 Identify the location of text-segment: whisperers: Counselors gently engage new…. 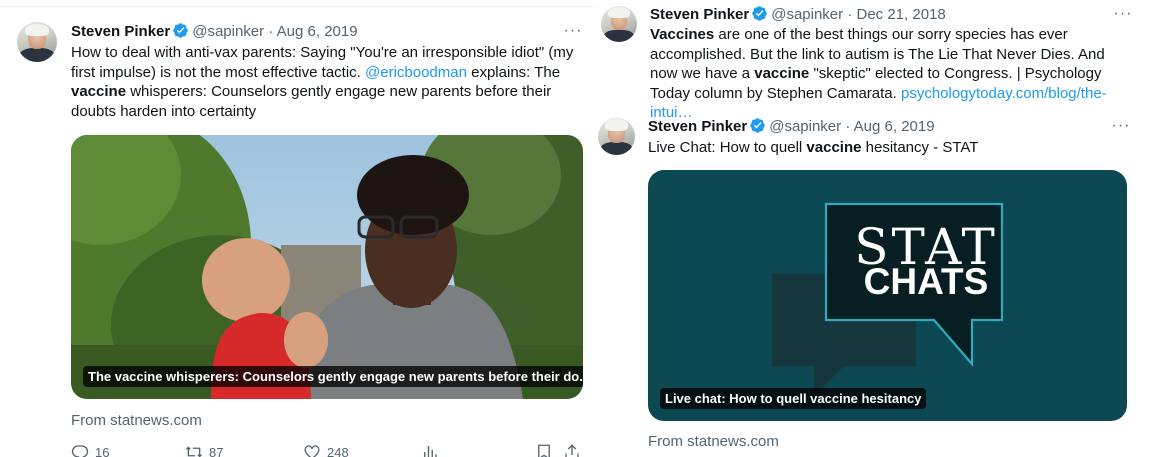
(311, 101).